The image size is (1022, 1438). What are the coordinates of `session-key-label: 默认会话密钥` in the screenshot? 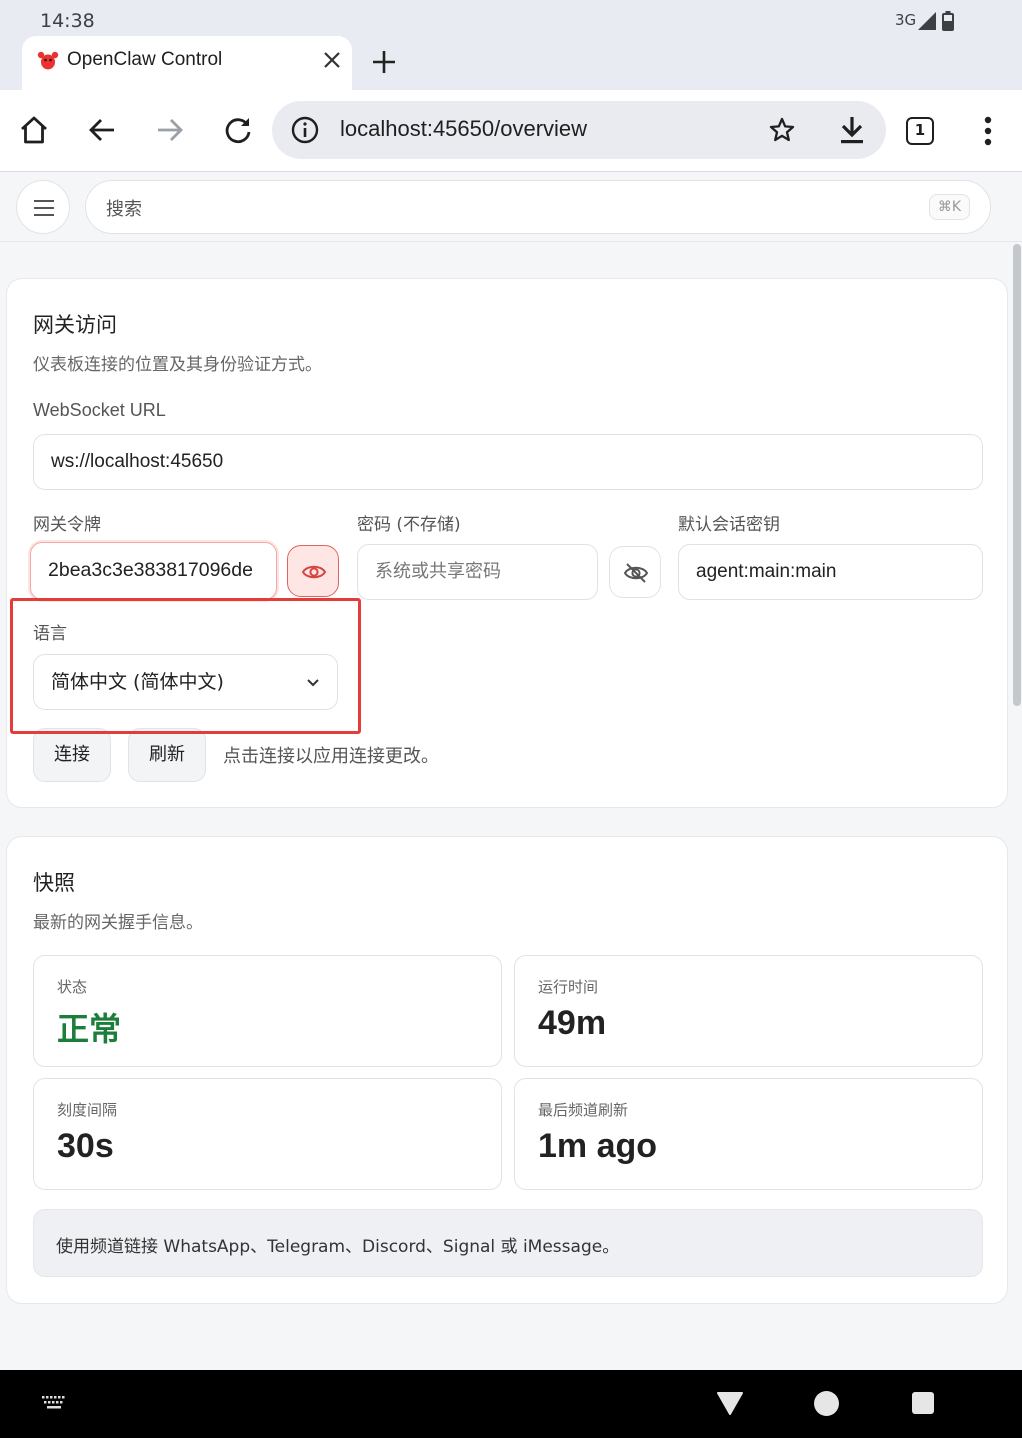 It's located at (729, 525).